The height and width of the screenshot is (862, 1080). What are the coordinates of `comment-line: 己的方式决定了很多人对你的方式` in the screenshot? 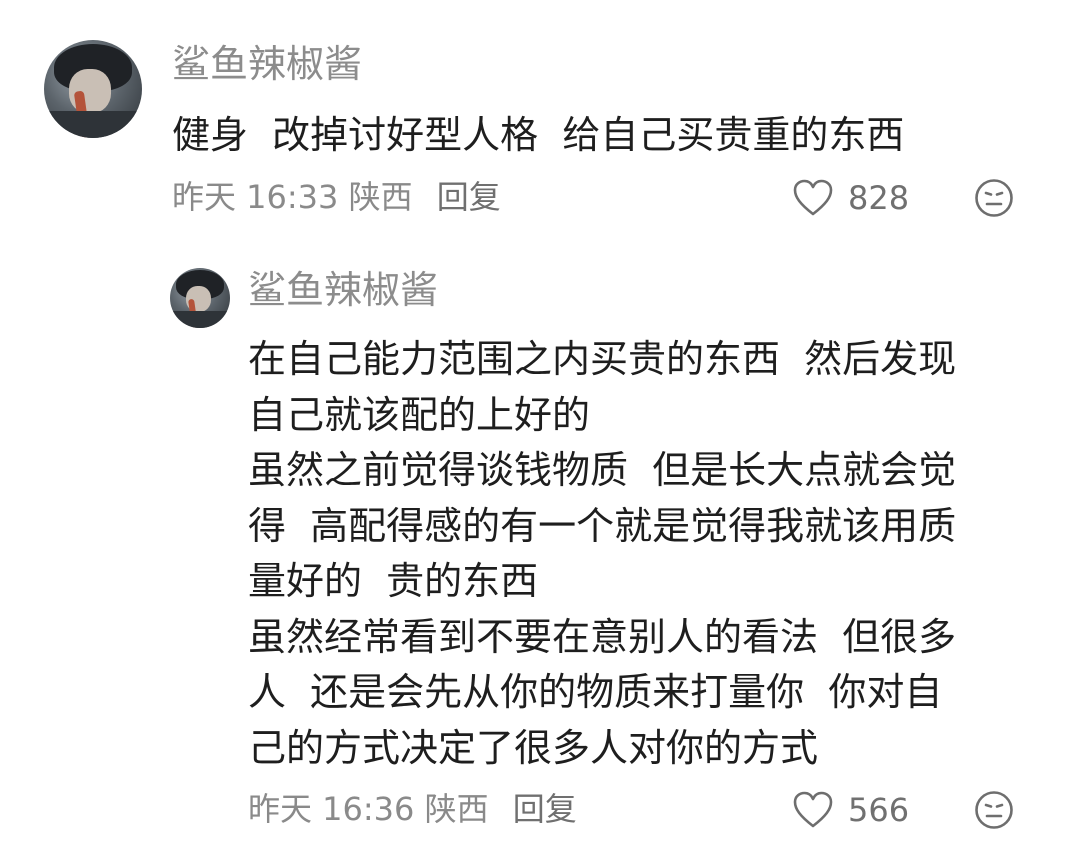 It's located at (533, 747).